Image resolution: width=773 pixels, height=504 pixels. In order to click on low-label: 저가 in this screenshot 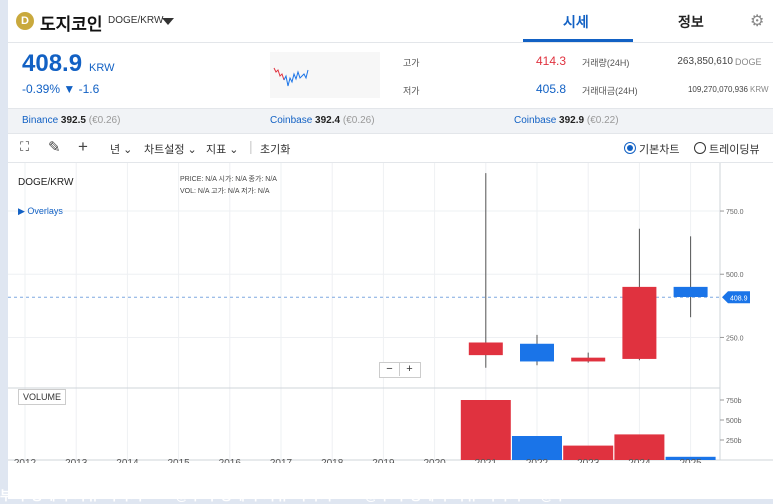, I will do `click(411, 91)`.